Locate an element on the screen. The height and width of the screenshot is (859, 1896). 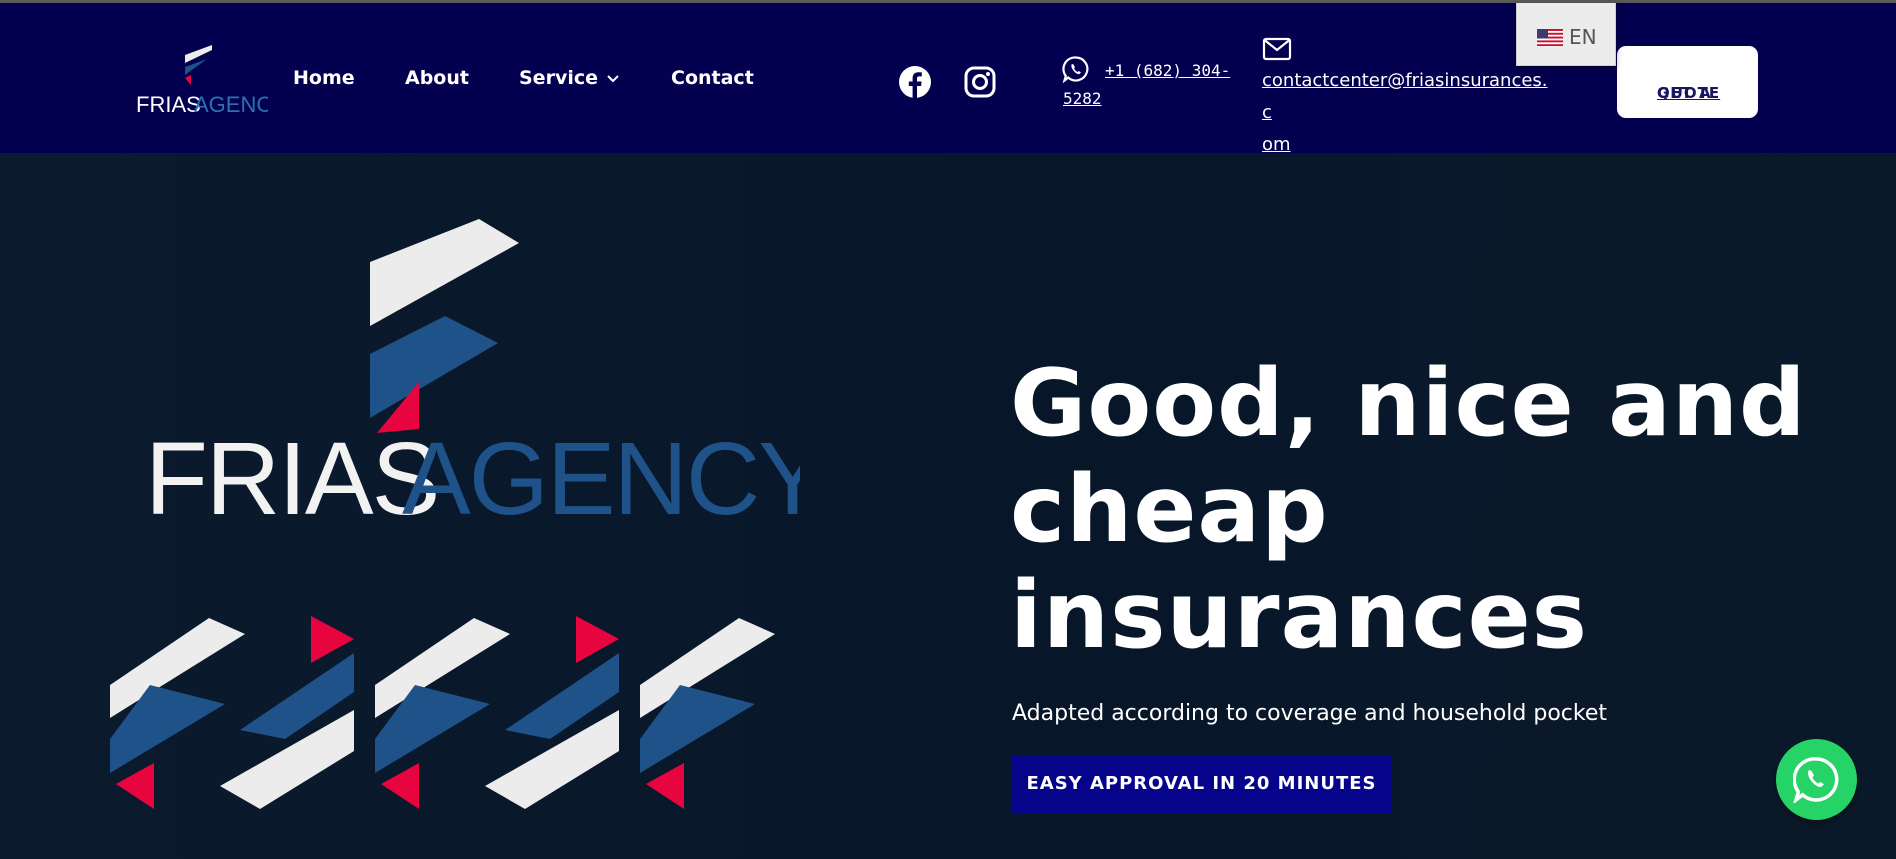
nav-home: Home is located at coordinates (324, 78).